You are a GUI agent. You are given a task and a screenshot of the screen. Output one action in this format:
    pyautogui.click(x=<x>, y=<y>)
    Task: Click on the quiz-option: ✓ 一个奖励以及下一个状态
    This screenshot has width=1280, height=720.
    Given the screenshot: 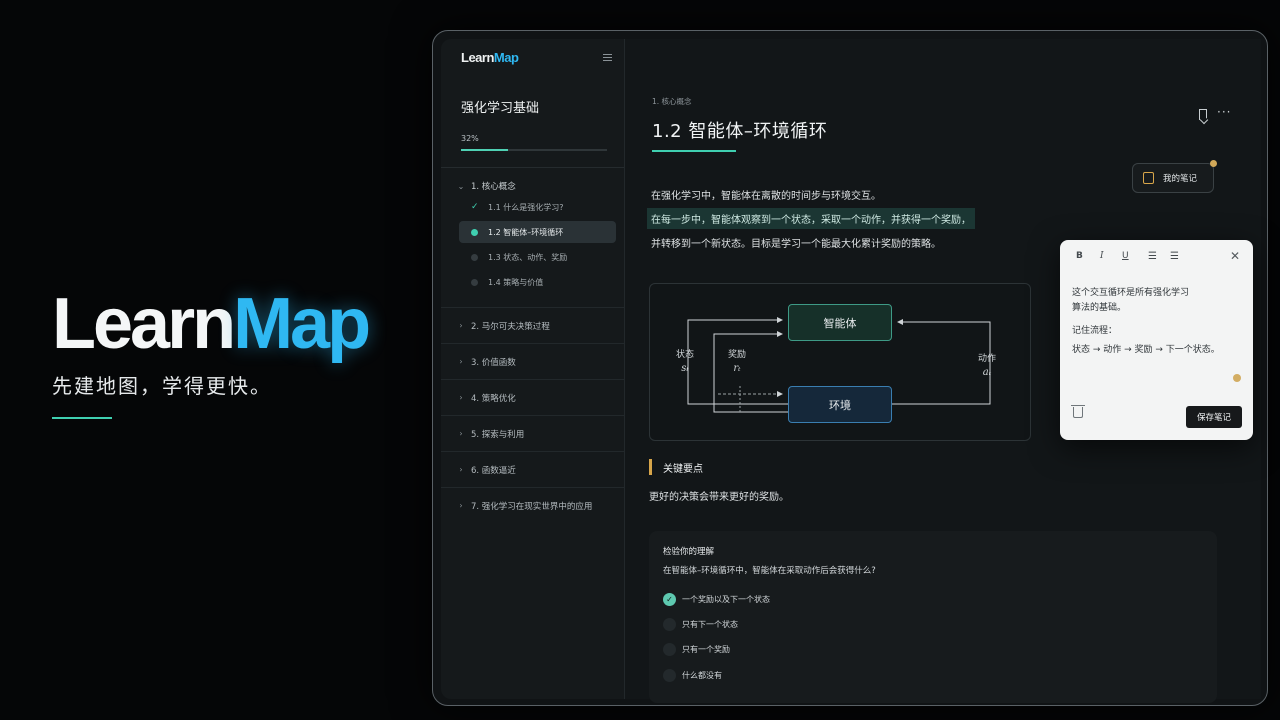 What is the action you would take?
    pyautogui.click(x=716, y=599)
    